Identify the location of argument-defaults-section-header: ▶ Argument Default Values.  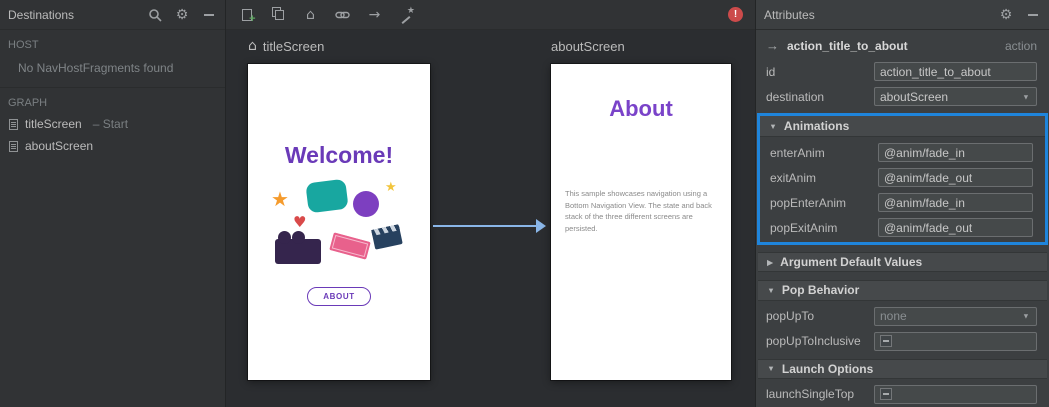
(902, 262).